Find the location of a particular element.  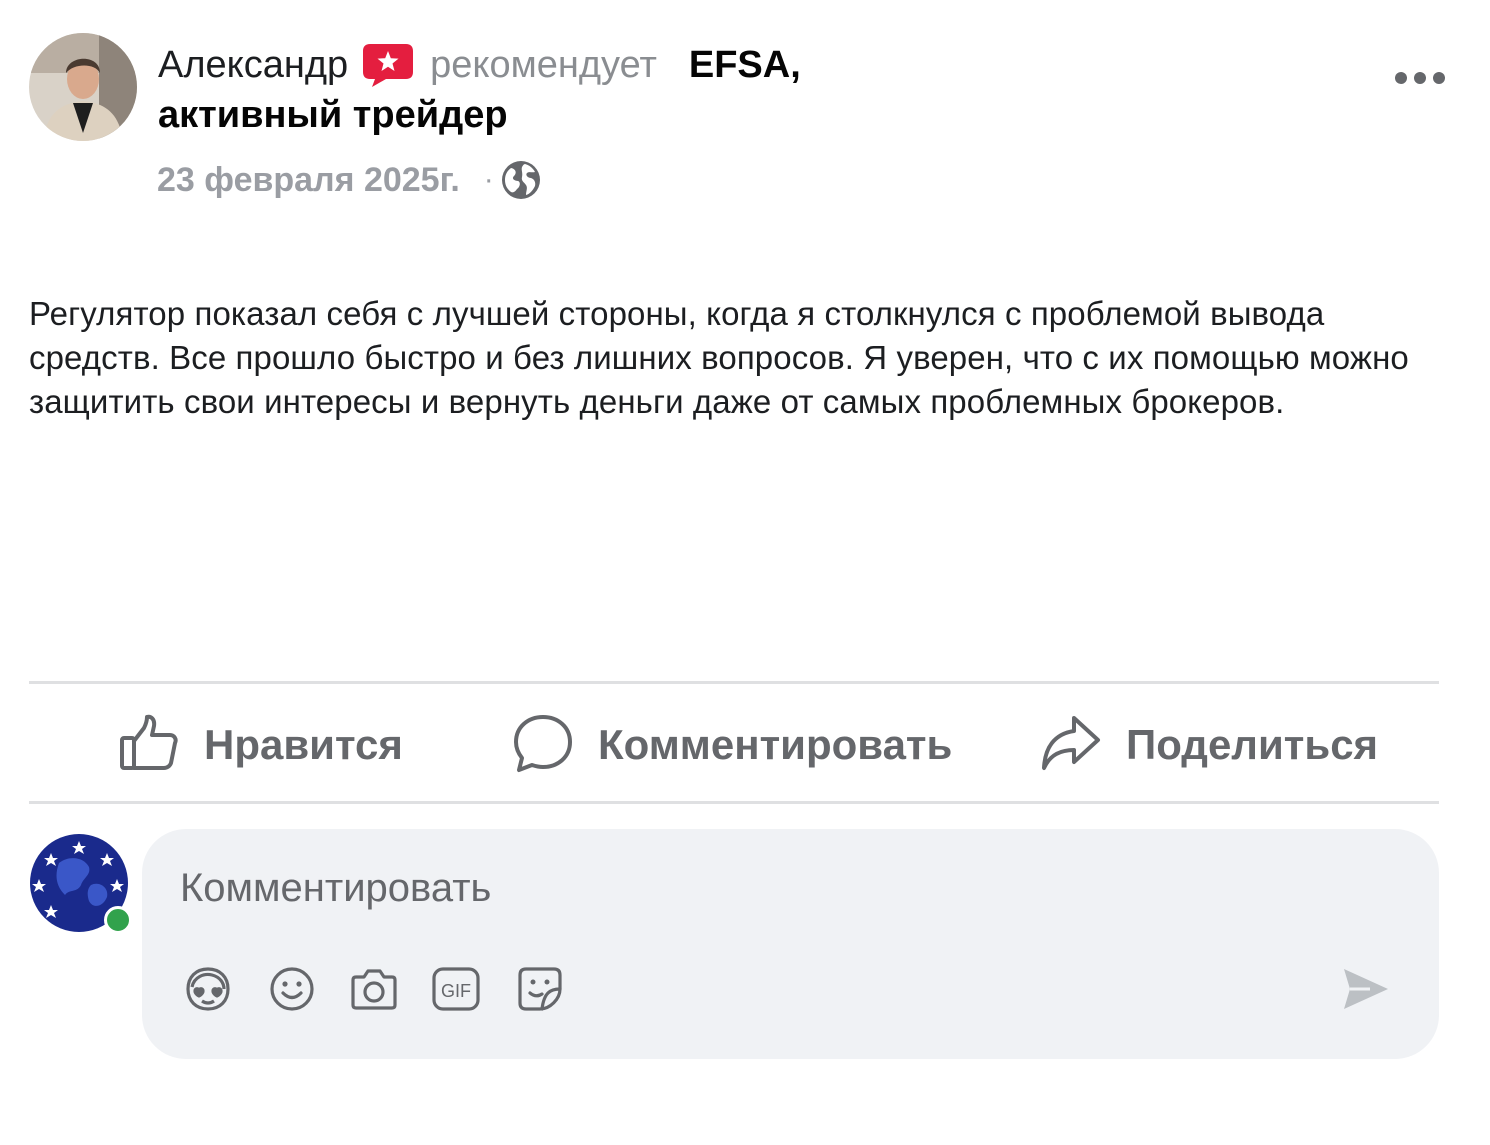

author-name-link: Александр is located at coordinates (253, 65).